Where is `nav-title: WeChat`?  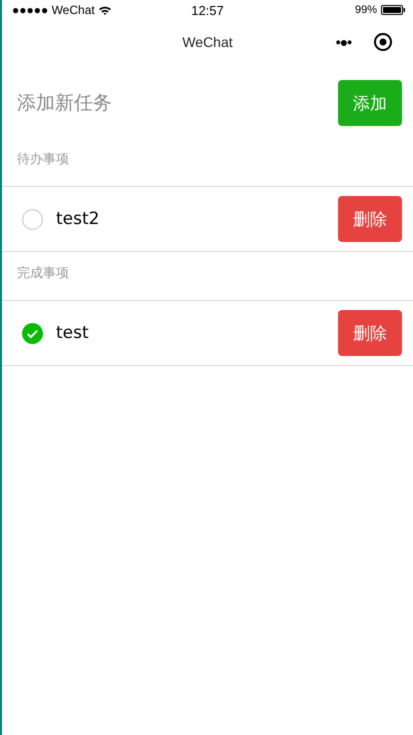 nav-title: WeChat is located at coordinates (207, 42).